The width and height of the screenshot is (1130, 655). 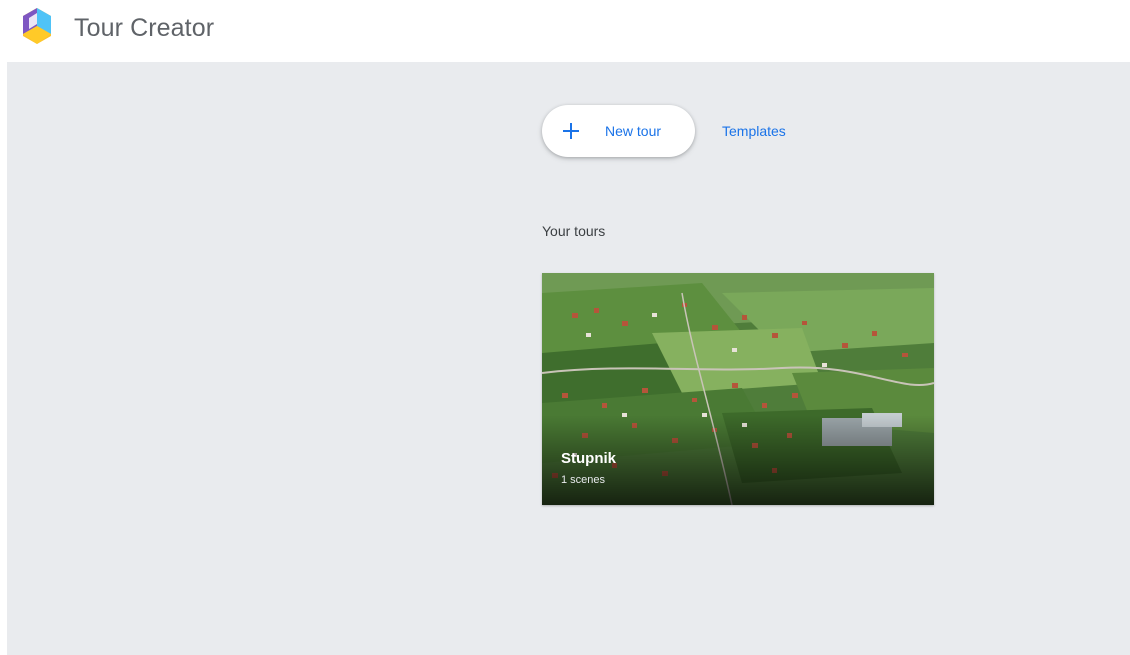 I want to click on new-tour-label: New tour, so click(x=633, y=131).